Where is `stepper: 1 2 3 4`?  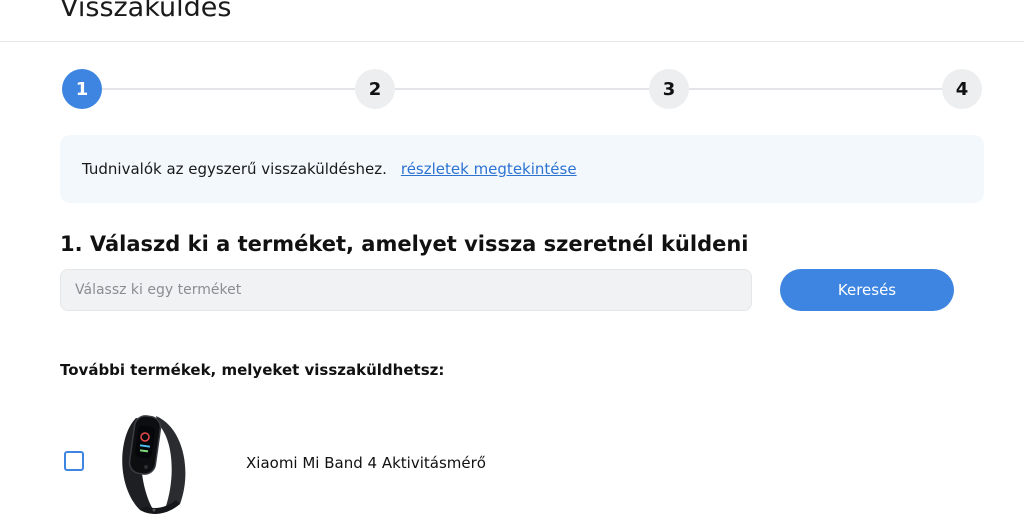 stepper: 1 2 3 4 is located at coordinates (523, 89).